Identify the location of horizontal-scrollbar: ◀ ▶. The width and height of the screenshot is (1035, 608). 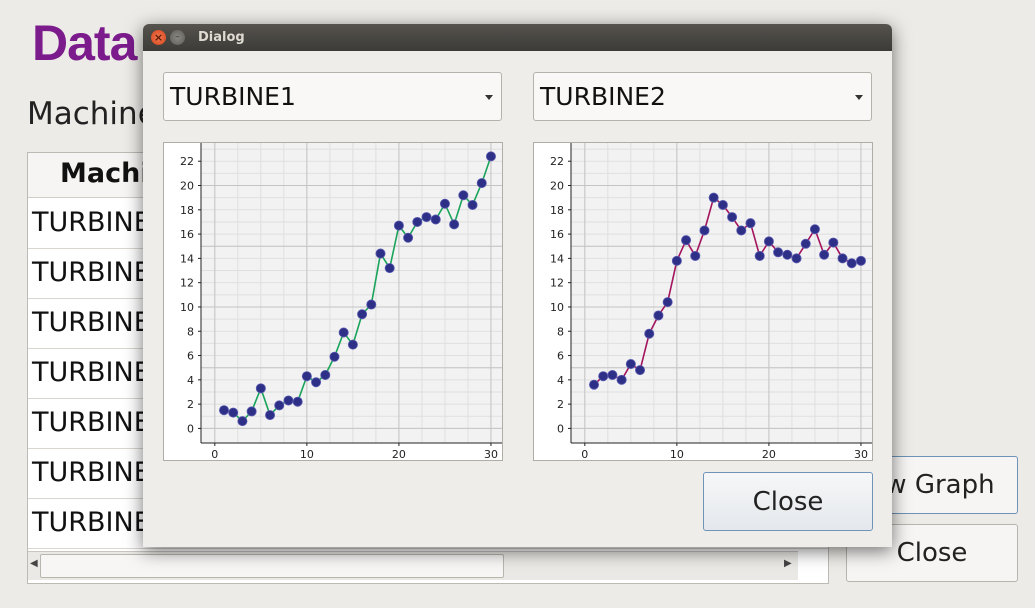
(413, 565).